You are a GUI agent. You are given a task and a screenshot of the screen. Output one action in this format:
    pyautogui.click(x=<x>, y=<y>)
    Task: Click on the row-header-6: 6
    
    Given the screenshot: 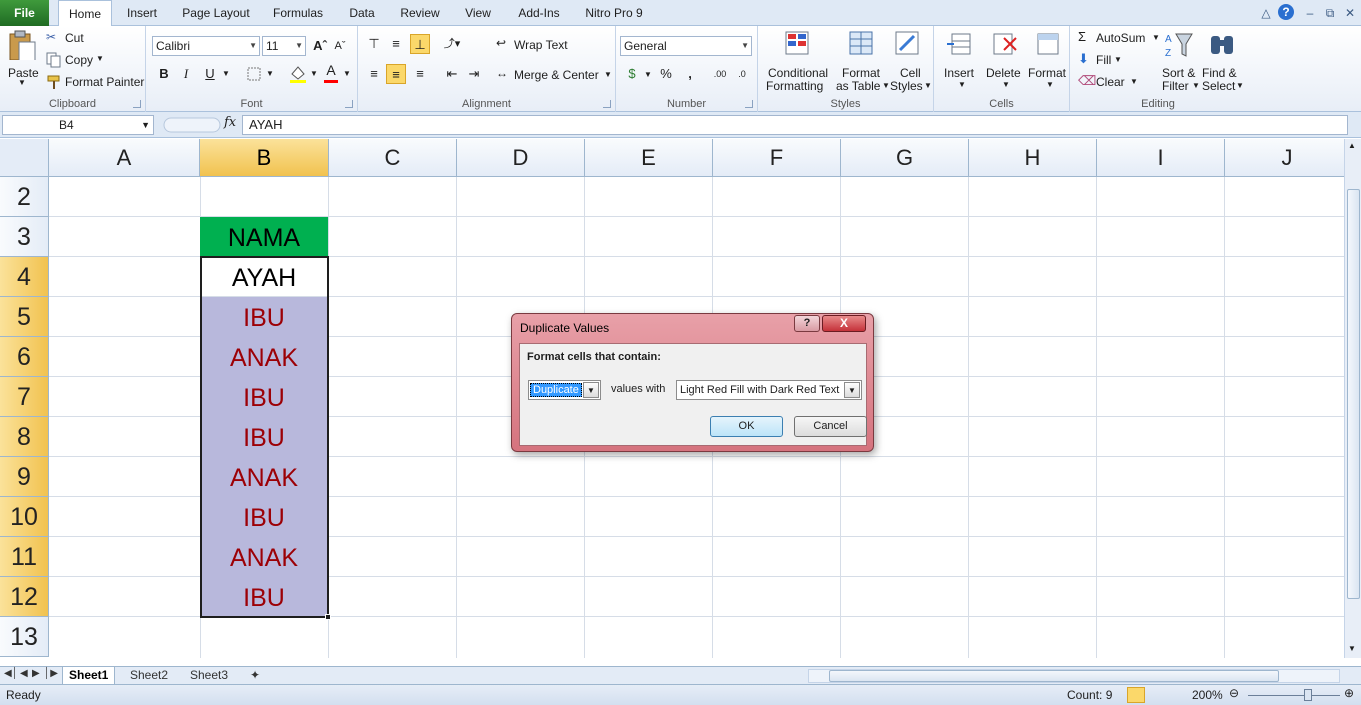 What is the action you would take?
    pyautogui.click(x=24, y=357)
    